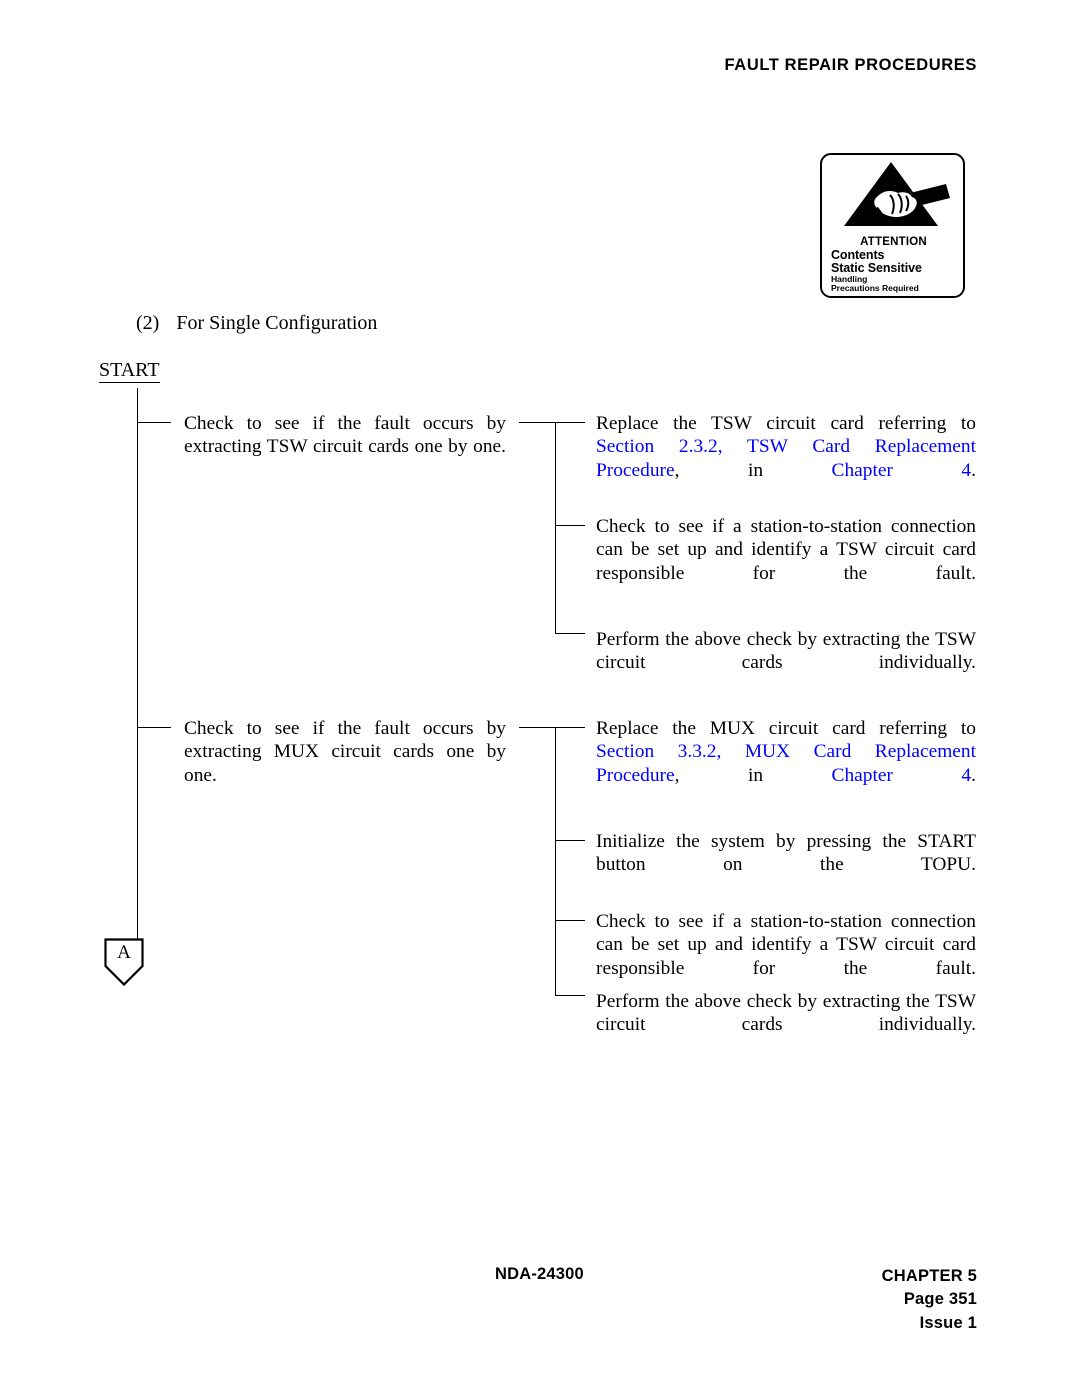  I want to click on flowline-g1-entry, so click(537, 422).